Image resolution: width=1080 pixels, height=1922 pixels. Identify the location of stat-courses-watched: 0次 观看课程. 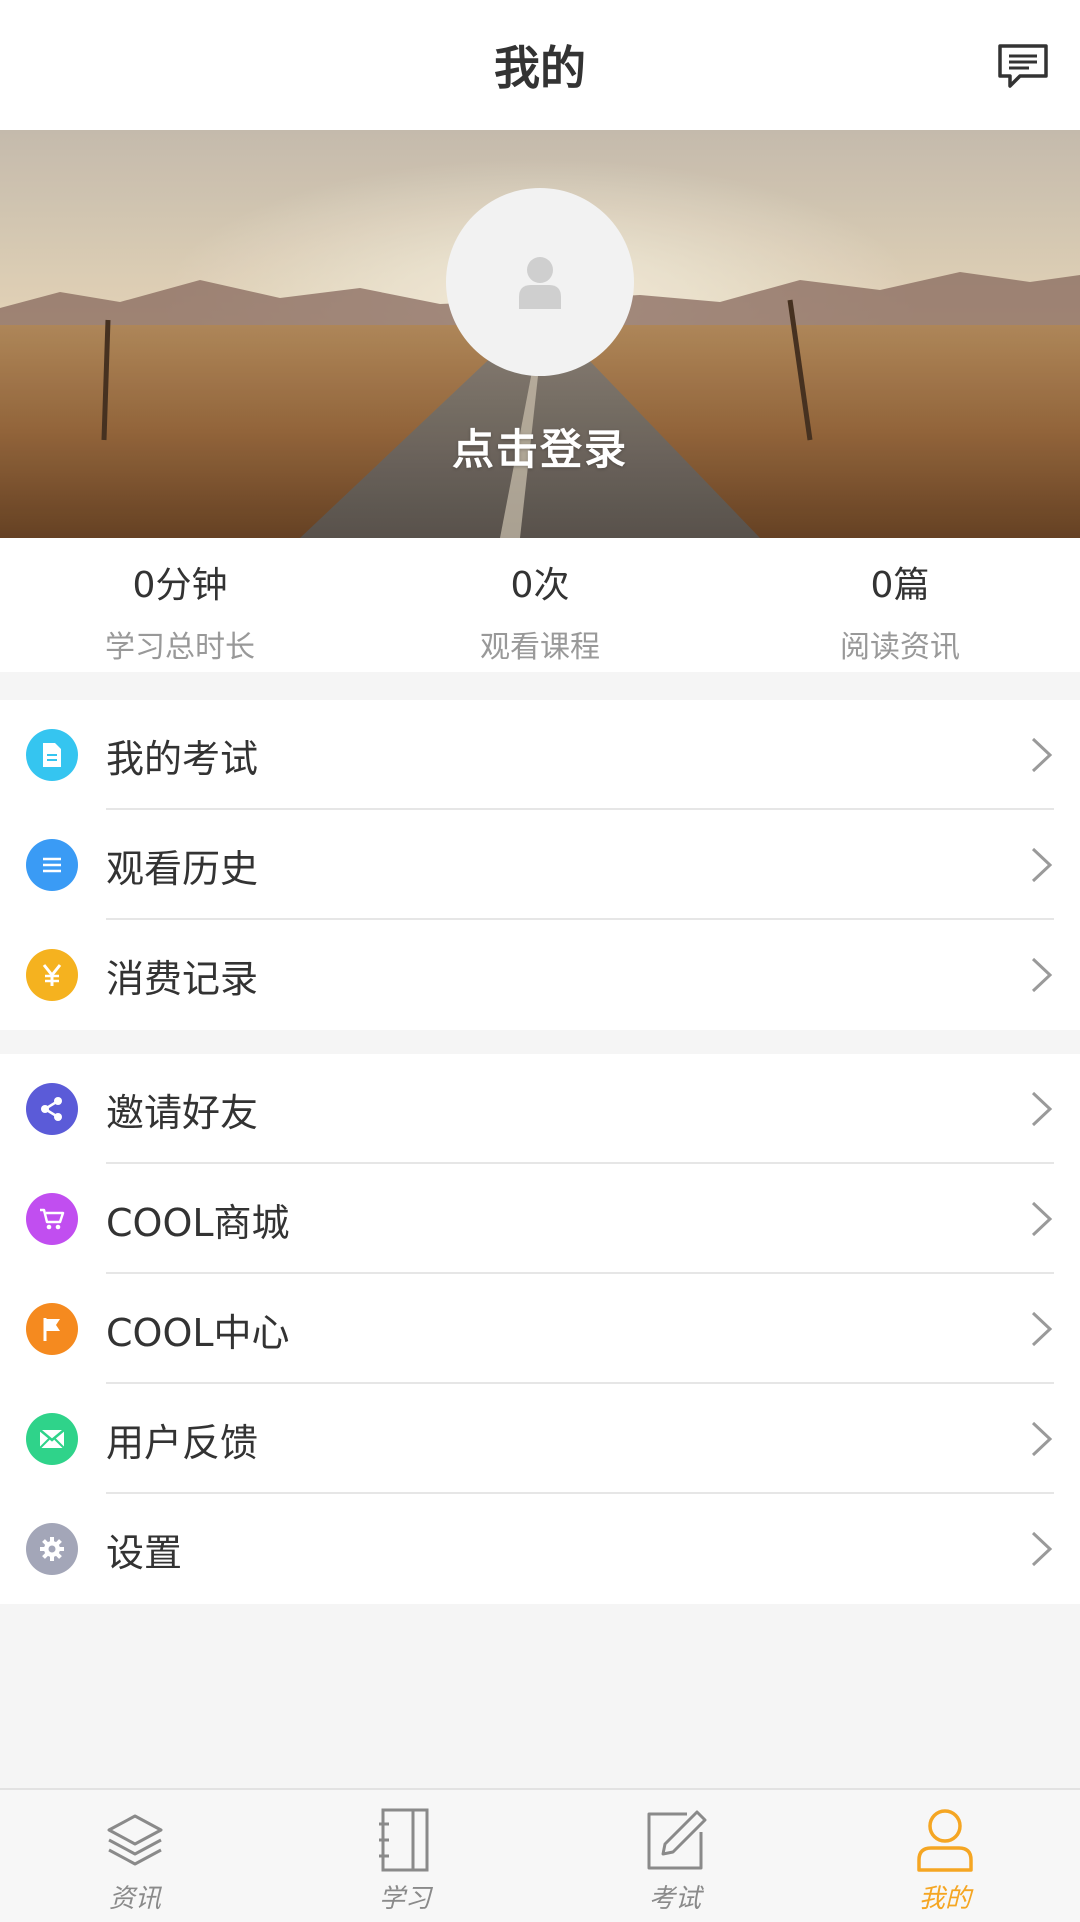
(540, 605).